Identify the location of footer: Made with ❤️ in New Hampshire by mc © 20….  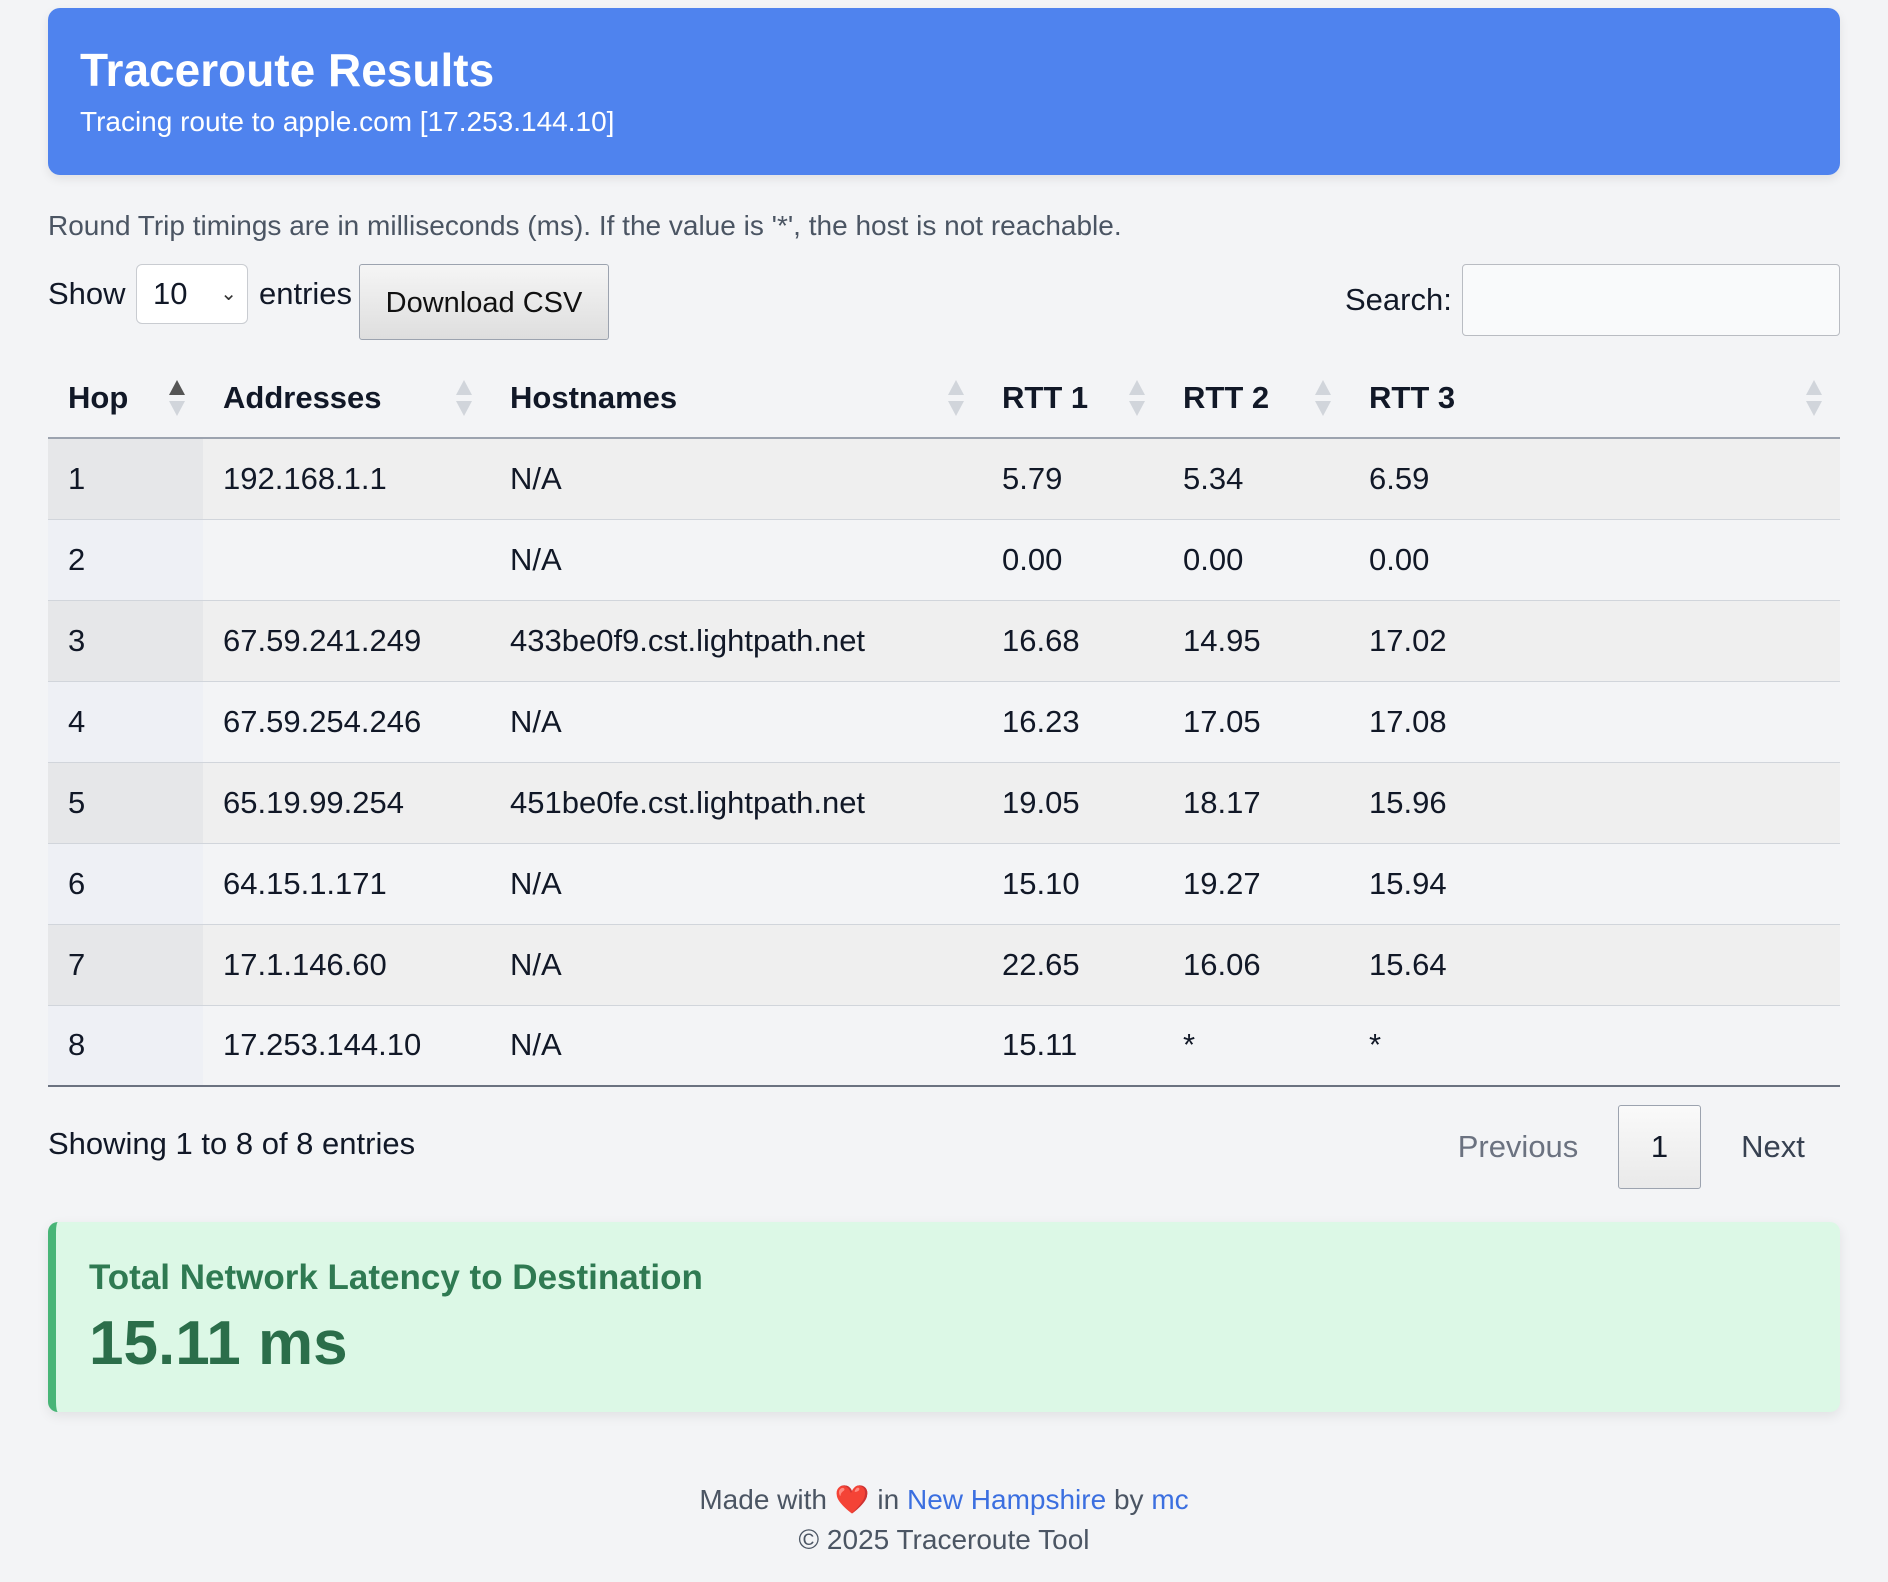
(944, 1520).